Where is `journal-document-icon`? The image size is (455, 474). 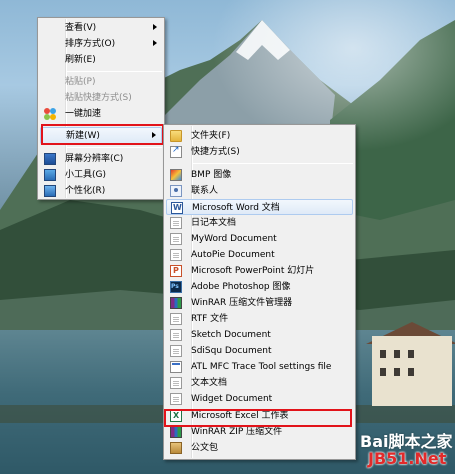 journal-document-icon is located at coordinates (176, 223).